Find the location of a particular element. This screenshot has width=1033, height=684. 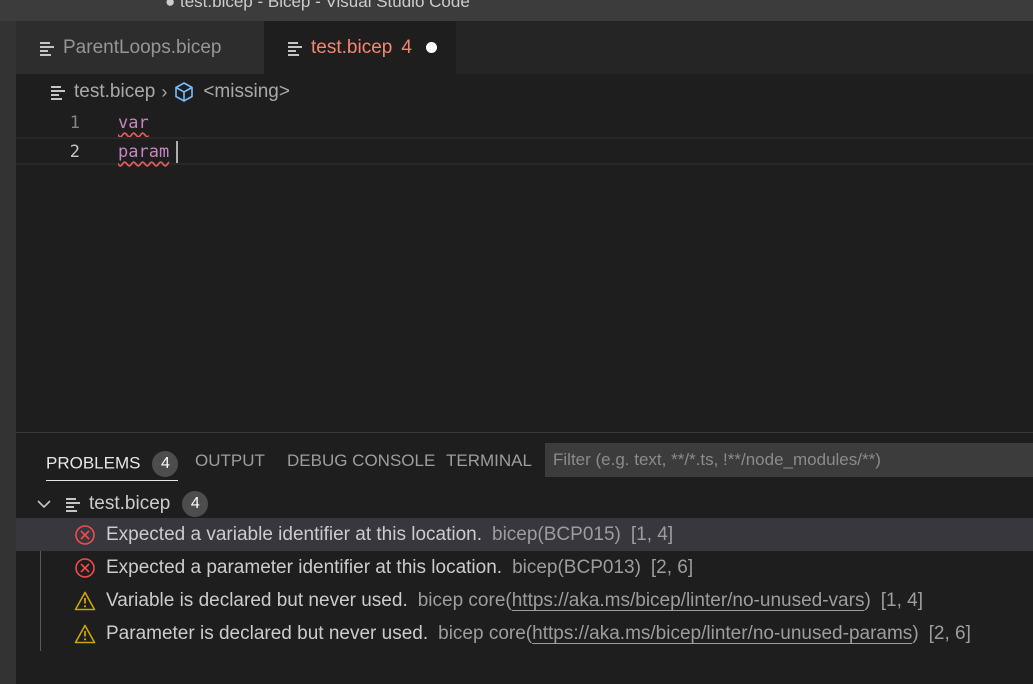

tab-label: PROBLEMS is located at coordinates (93, 463).